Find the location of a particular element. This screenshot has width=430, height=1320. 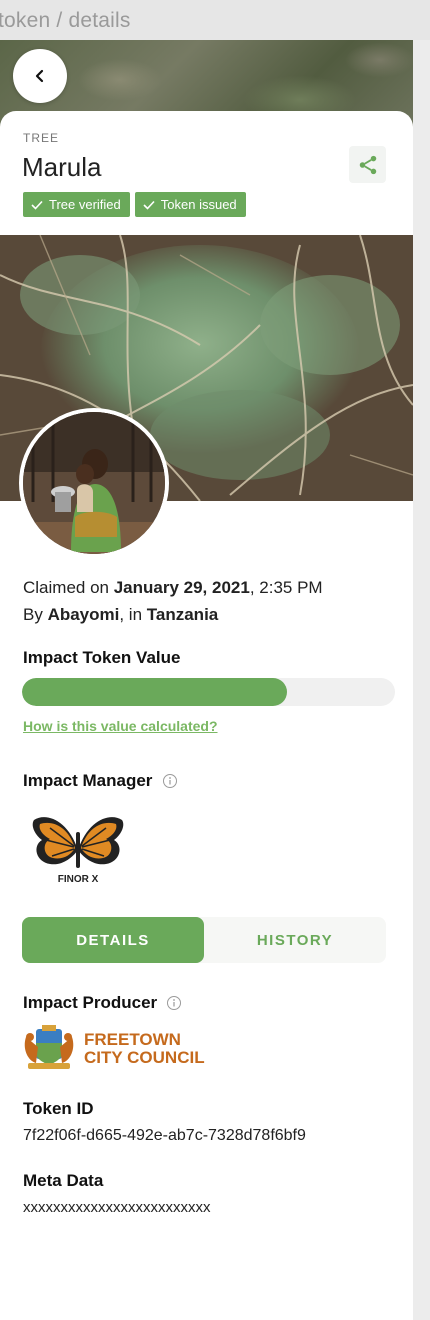

claim-date: January 29, 2021 is located at coordinates (181, 587).